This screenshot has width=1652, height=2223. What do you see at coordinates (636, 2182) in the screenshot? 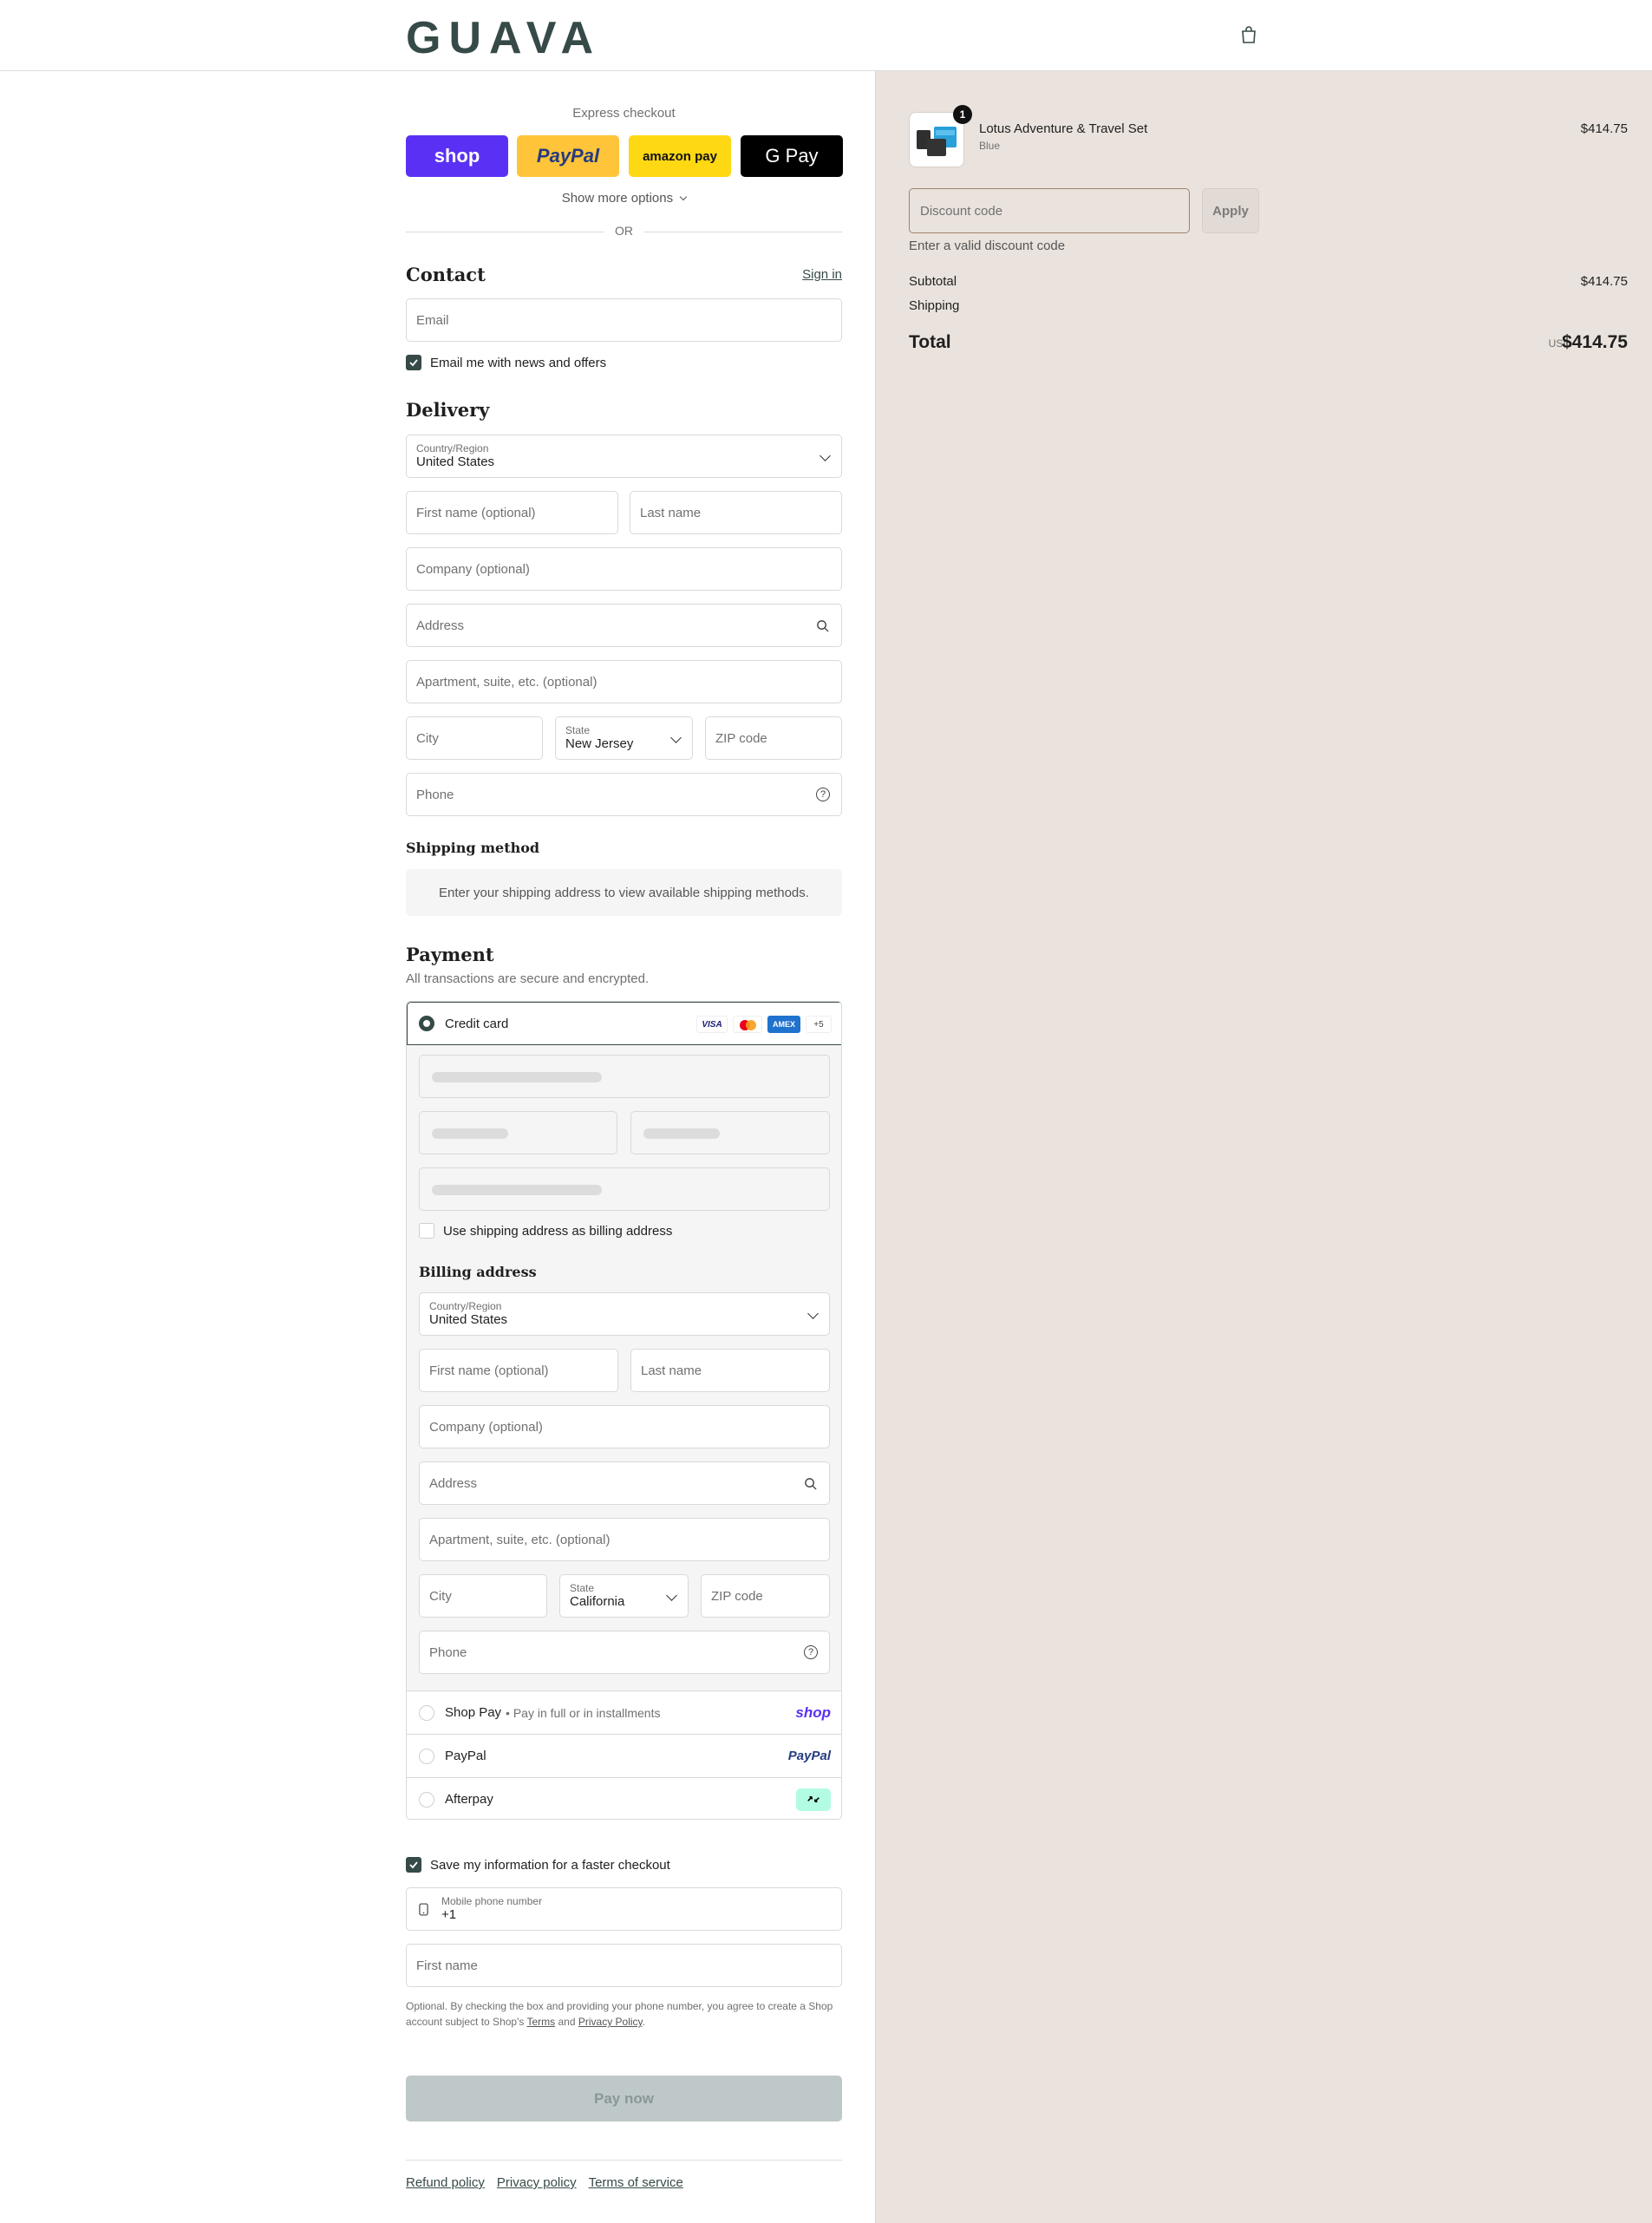
I see `terms-of-service-link: Terms of service` at bounding box center [636, 2182].